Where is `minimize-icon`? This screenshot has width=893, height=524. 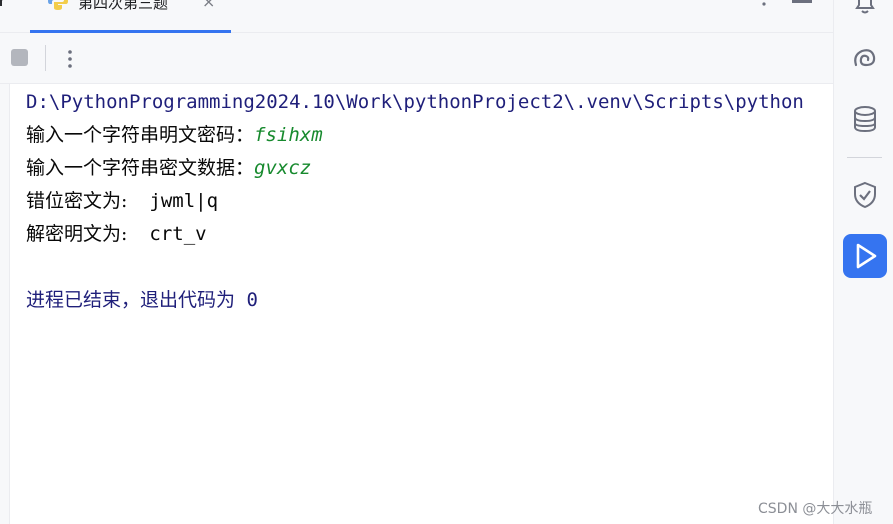
minimize-icon is located at coordinates (802, 1).